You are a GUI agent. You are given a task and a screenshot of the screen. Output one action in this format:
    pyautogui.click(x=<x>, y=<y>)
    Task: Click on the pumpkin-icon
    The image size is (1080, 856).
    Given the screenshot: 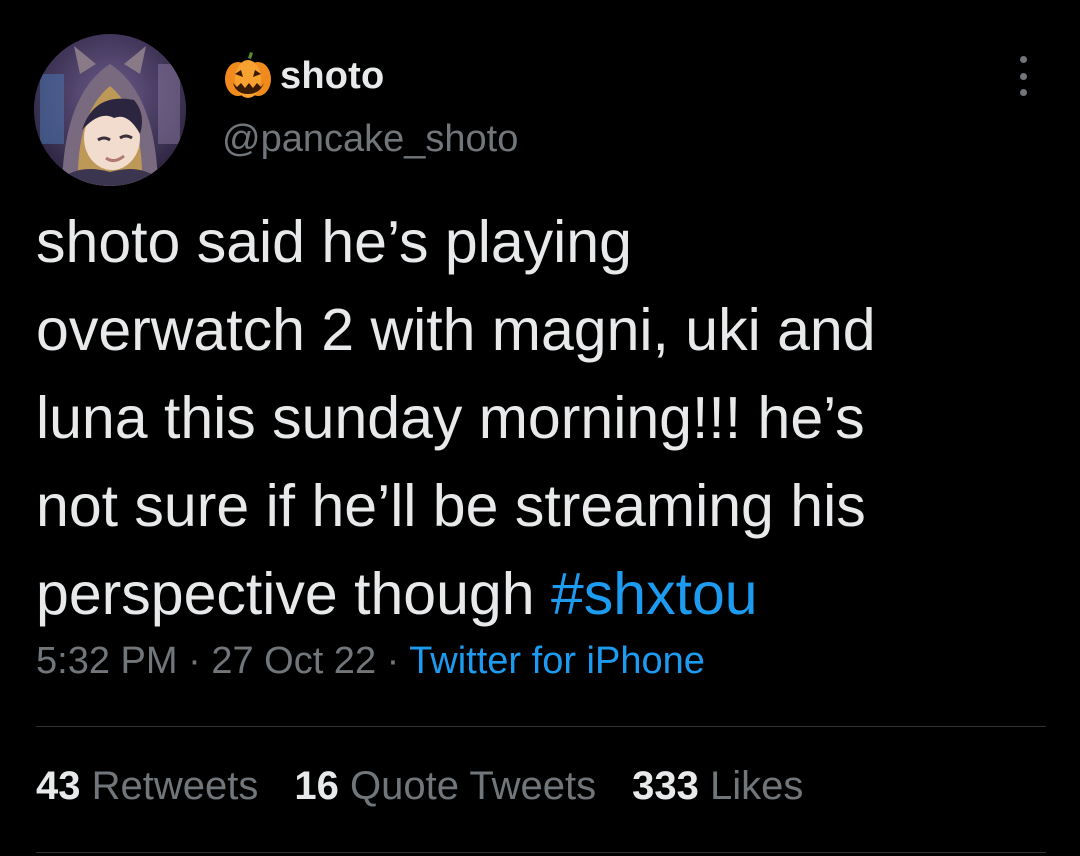 What is the action you would take?
    pyautogui.click(x=248, y=75)
    